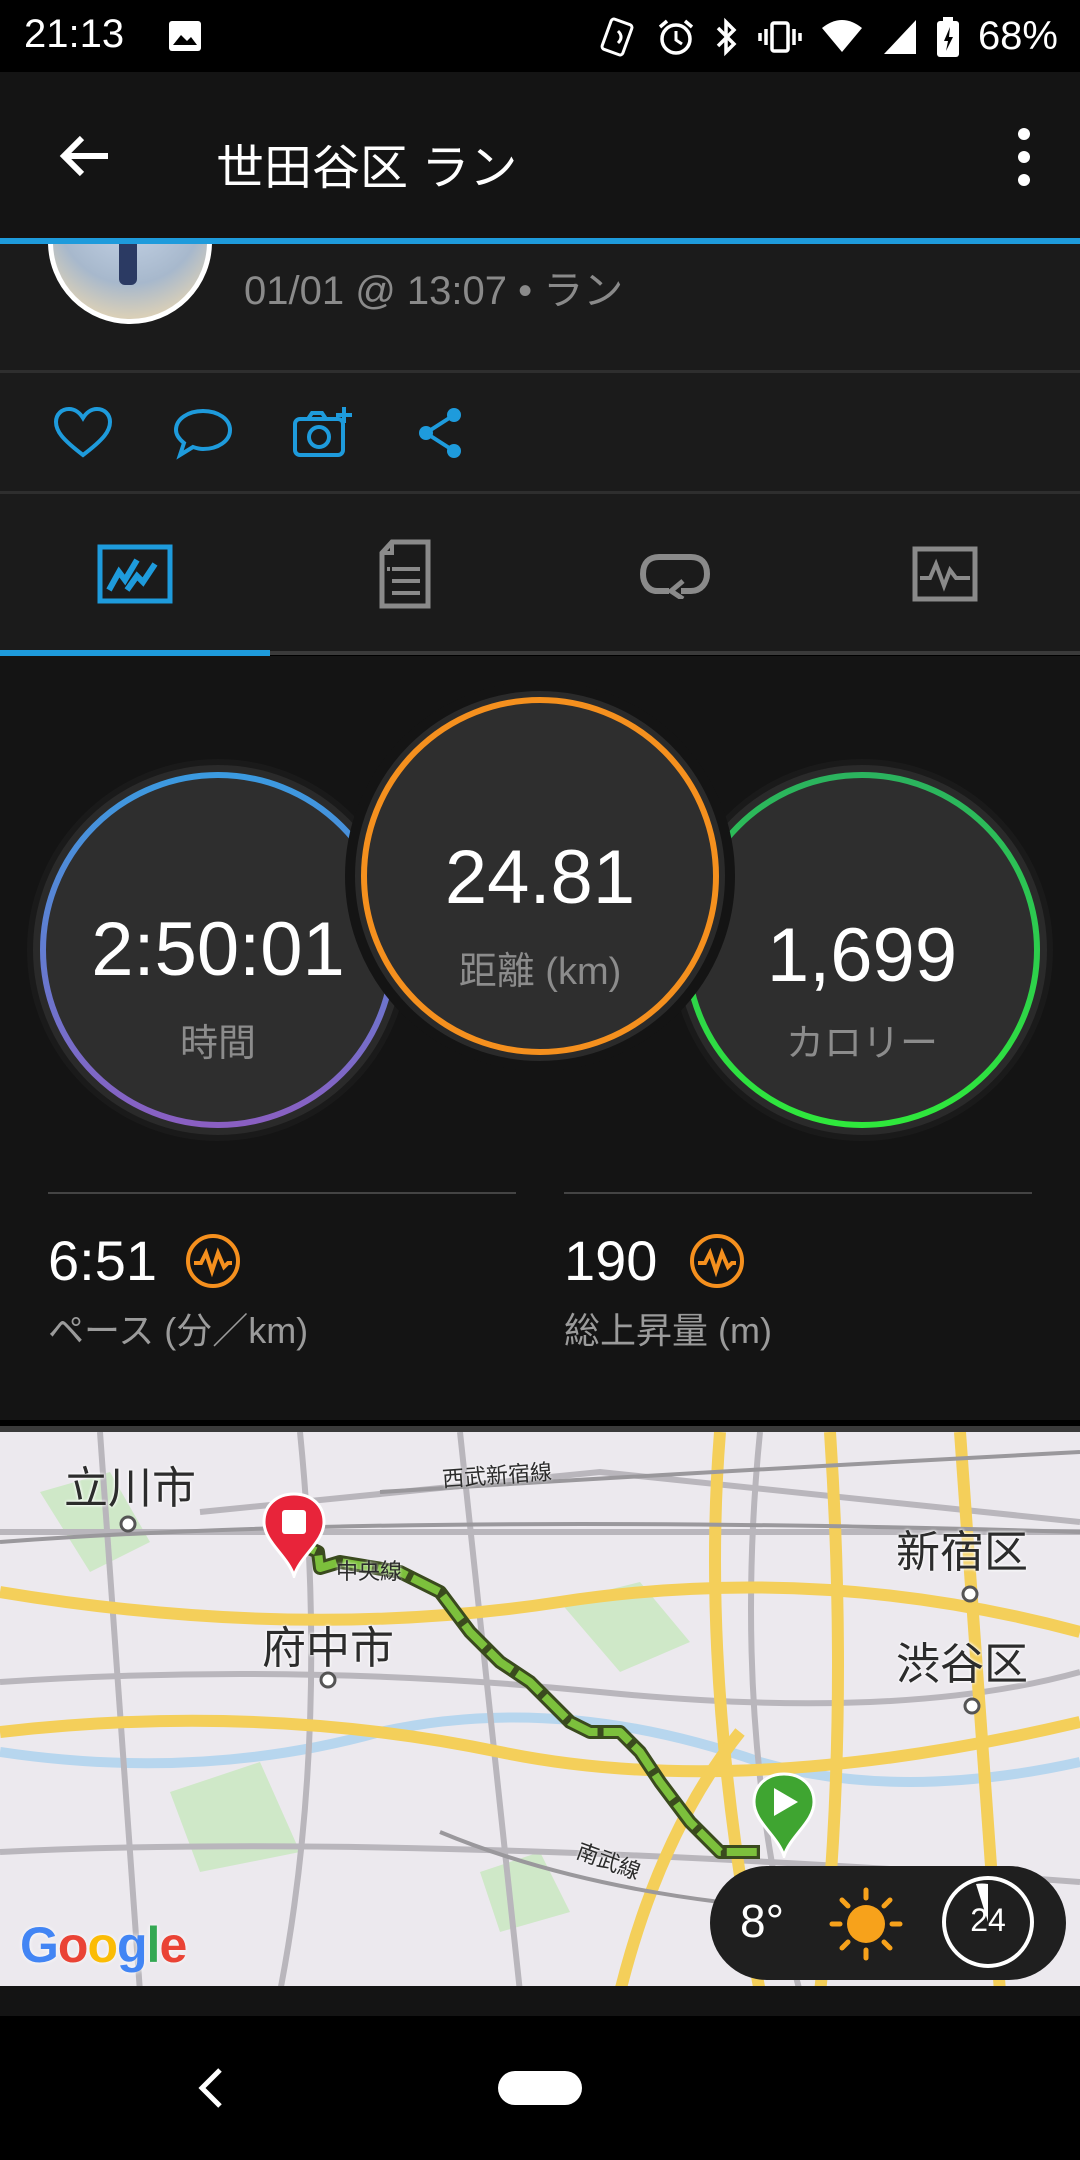  I want to click on google-attribution: Google, so click(103, 1945).